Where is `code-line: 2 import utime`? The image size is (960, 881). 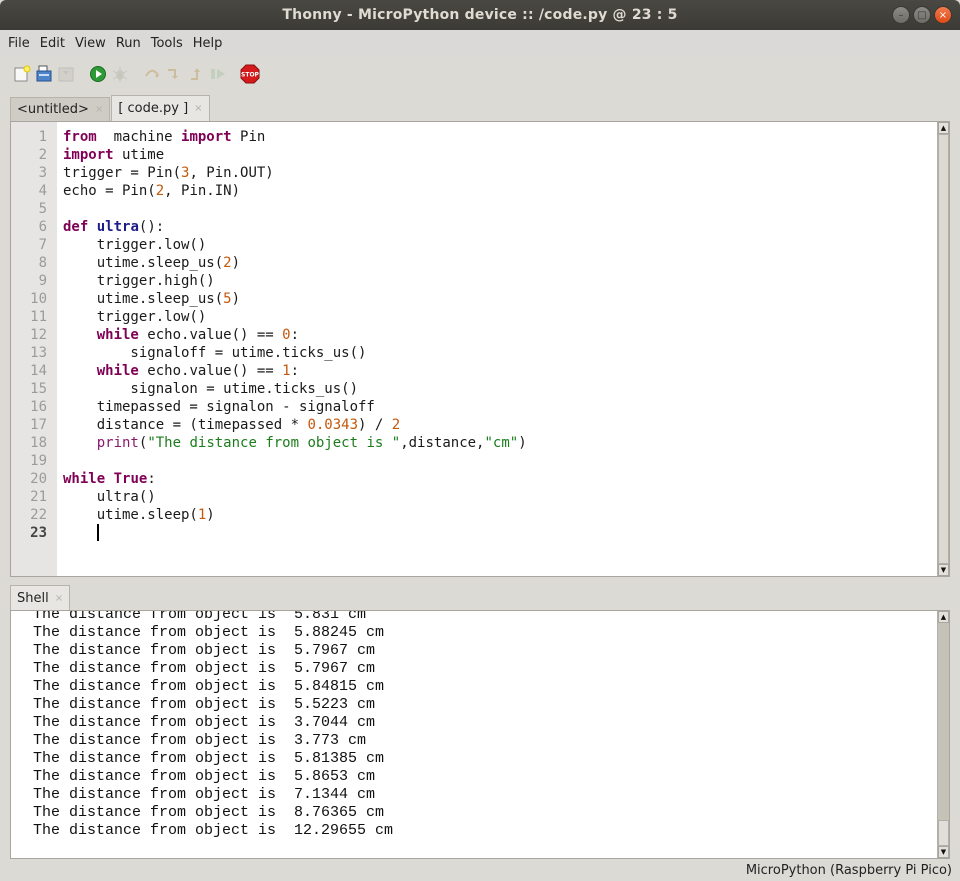
code-line: 2 import utime is located at coordinates (487, 155).